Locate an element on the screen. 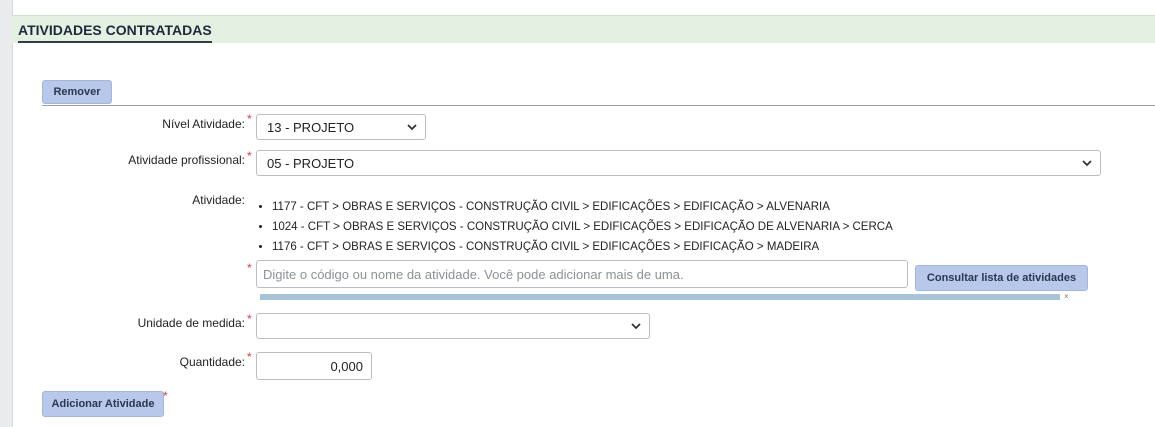 The width and height of the screenshot is (1155, 427). nivel-atividade-label: Nível Atividade: is located at coordinates (203, 124).